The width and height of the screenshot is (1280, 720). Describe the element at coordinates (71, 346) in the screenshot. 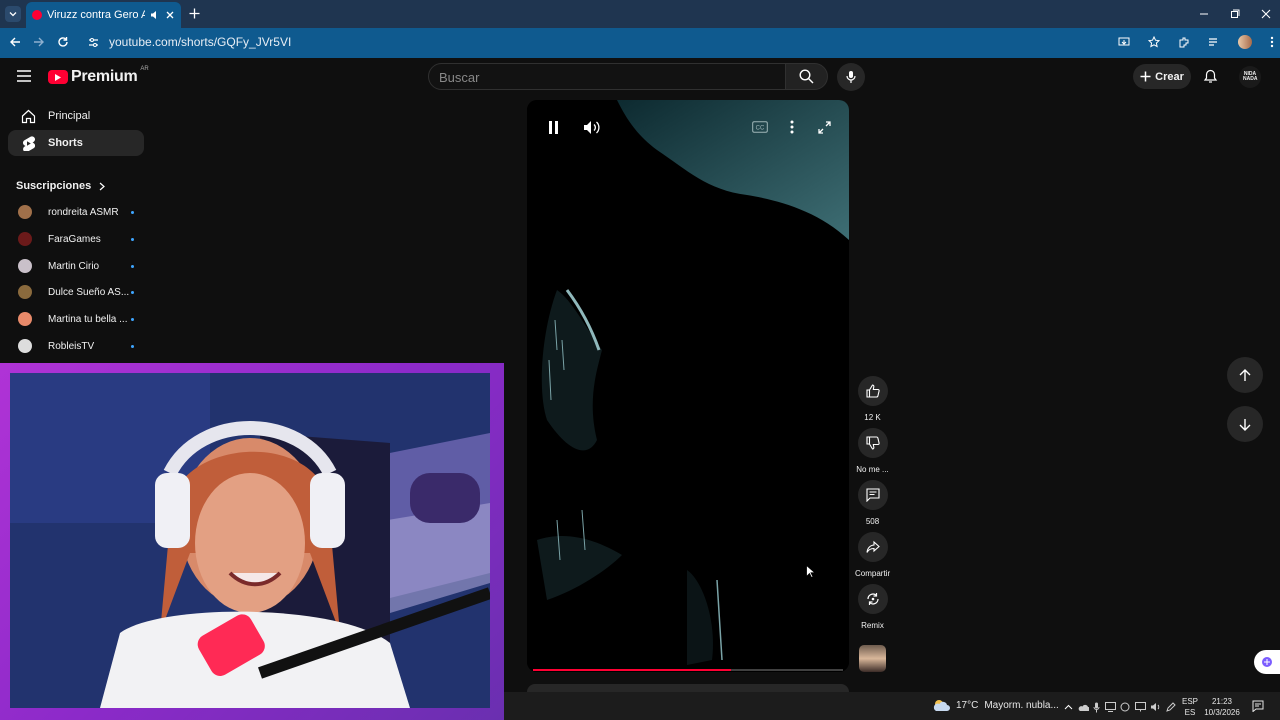

I see `channel-name: RobleisTV` at that location.